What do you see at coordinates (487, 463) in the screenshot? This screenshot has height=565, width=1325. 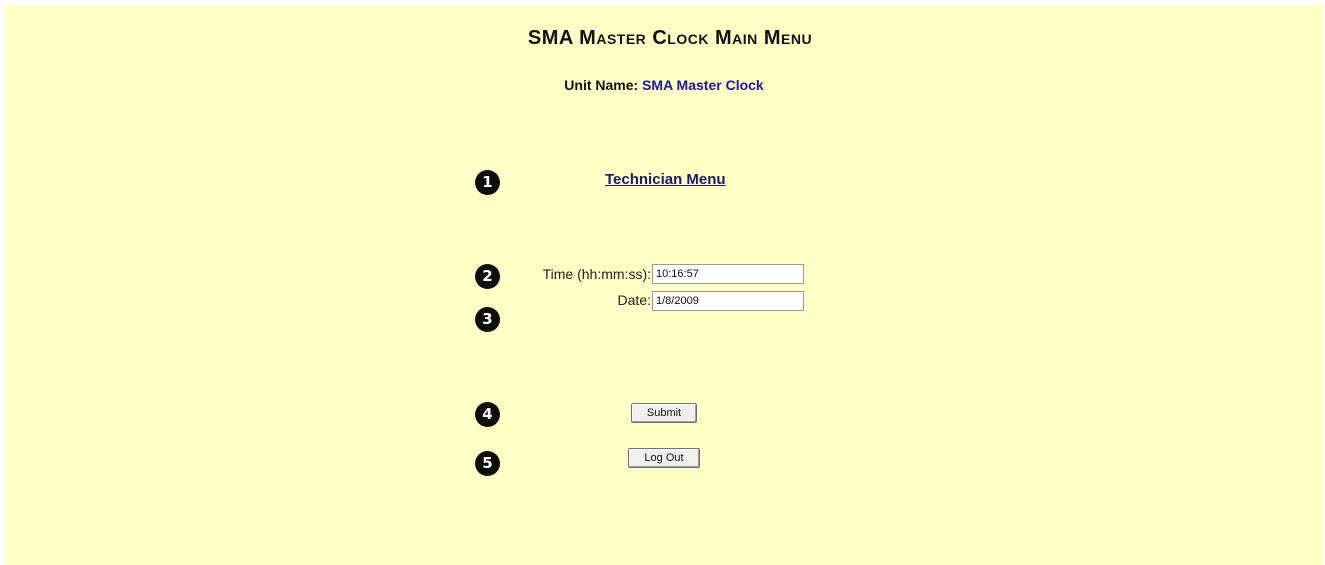 I see `callout-marker-5: 5` at bounding box center [487, 463].